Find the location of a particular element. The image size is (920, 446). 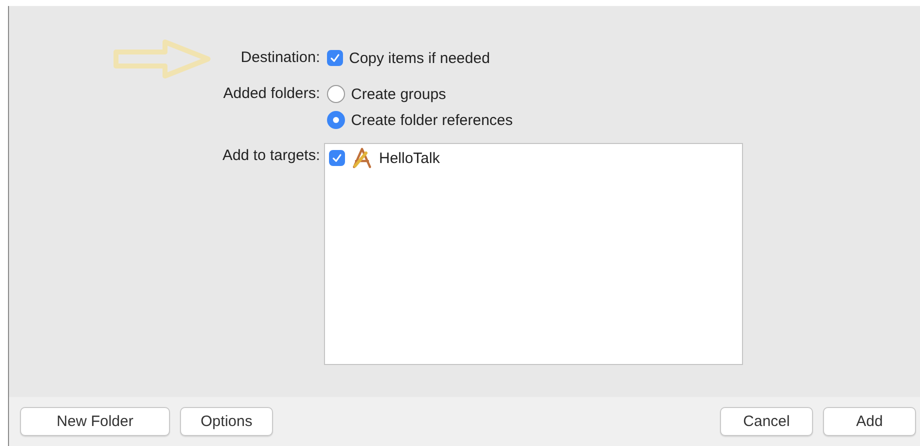

target-name: HelloTalk is located at coordinates (409, 158).